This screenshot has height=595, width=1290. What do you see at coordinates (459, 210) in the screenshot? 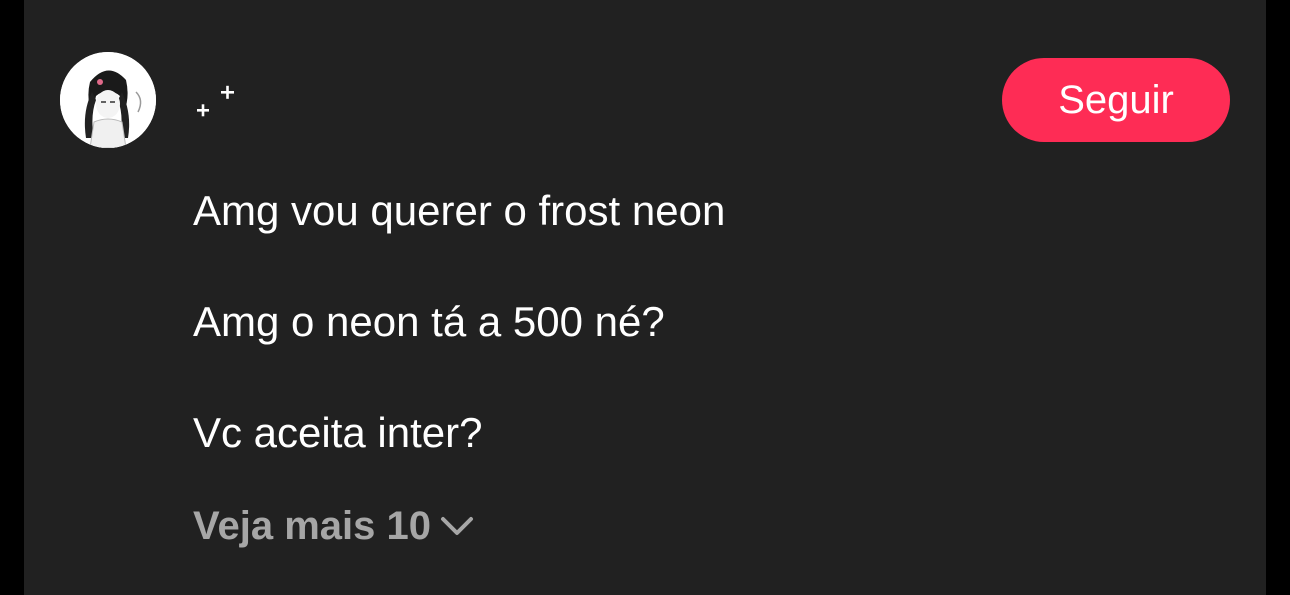
I see `comment-text: Amg vou querer o frost neon` at bounding box center [459, 210].